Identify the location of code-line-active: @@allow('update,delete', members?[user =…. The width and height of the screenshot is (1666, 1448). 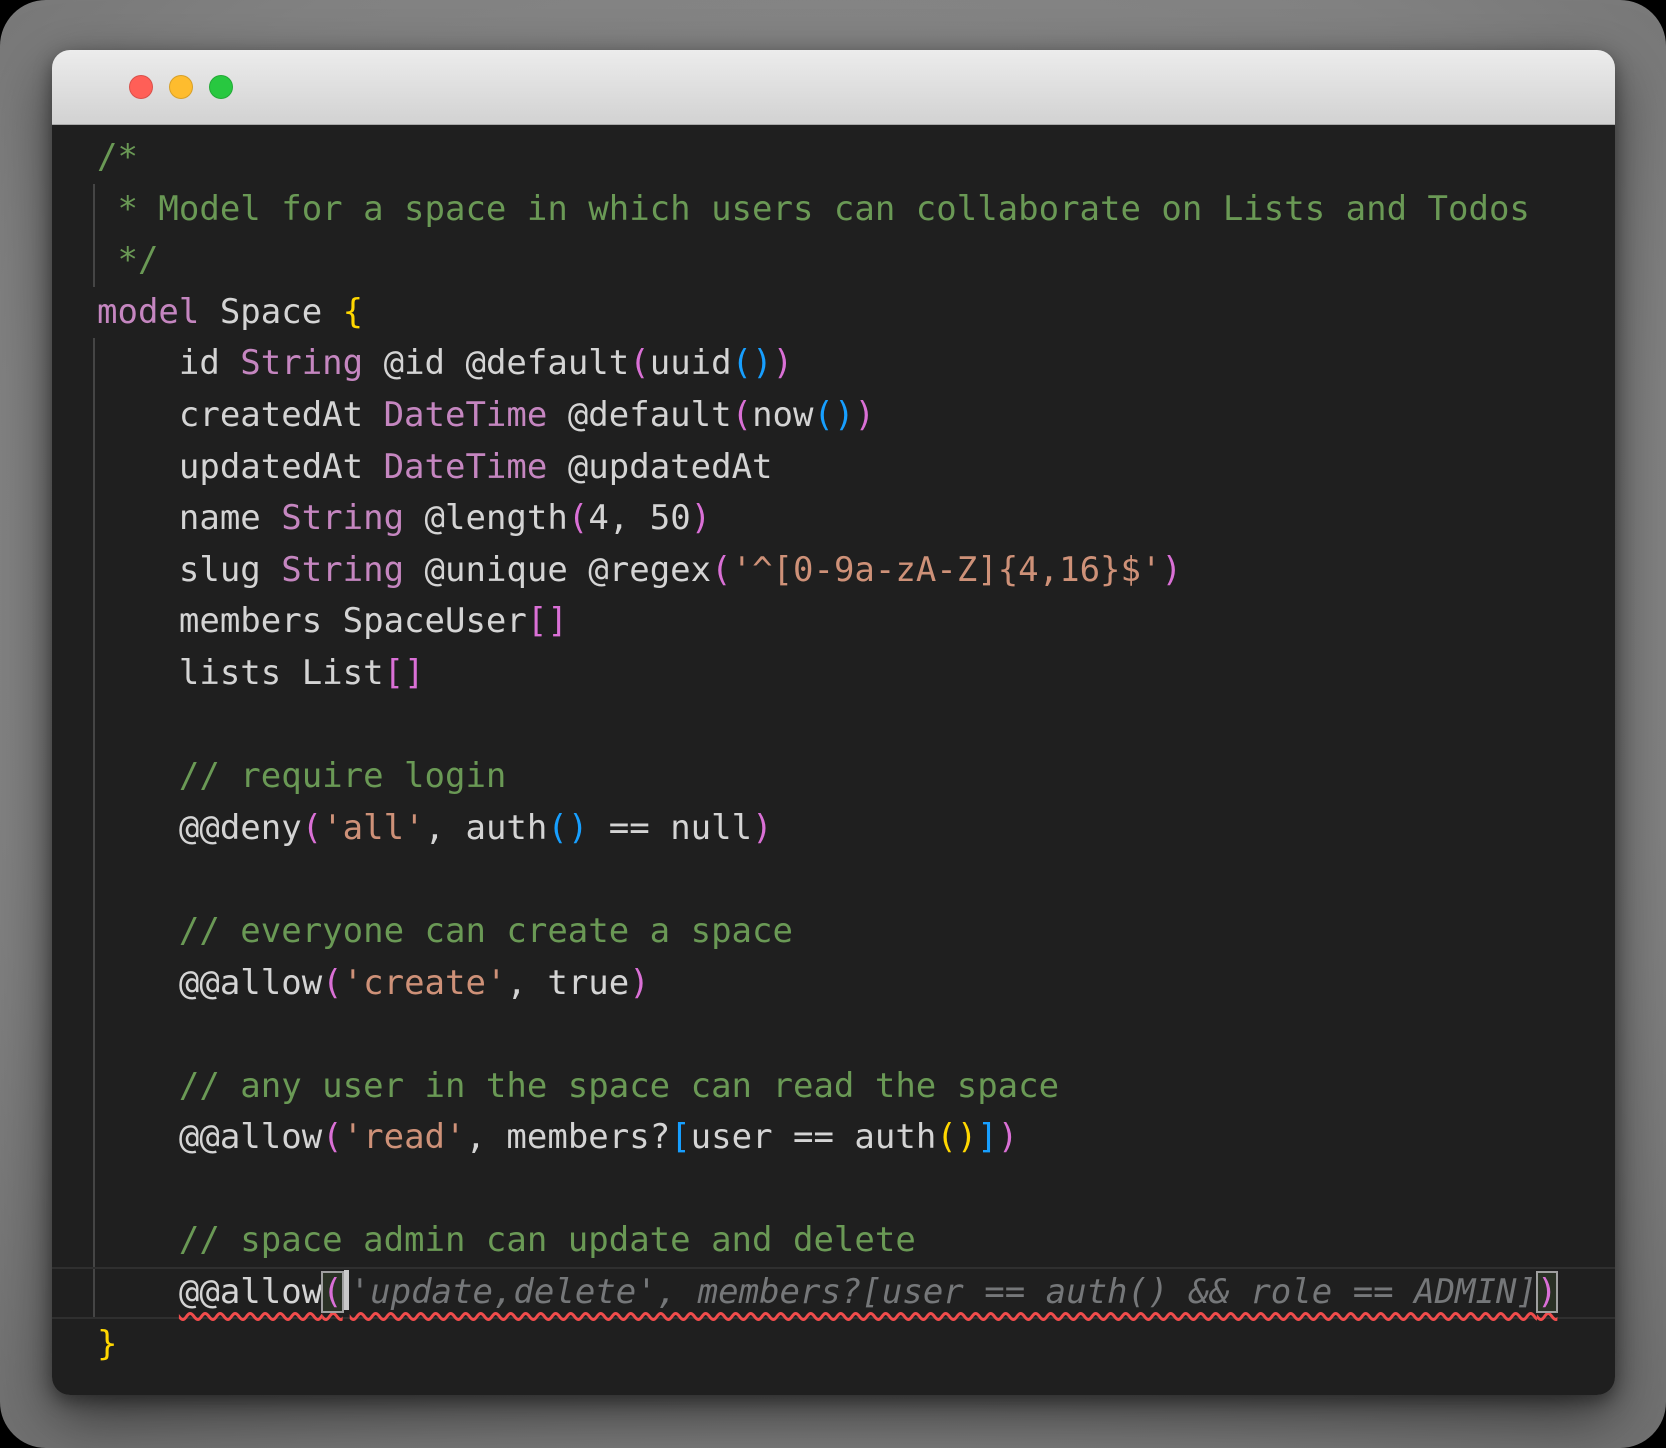
(833, 1293).